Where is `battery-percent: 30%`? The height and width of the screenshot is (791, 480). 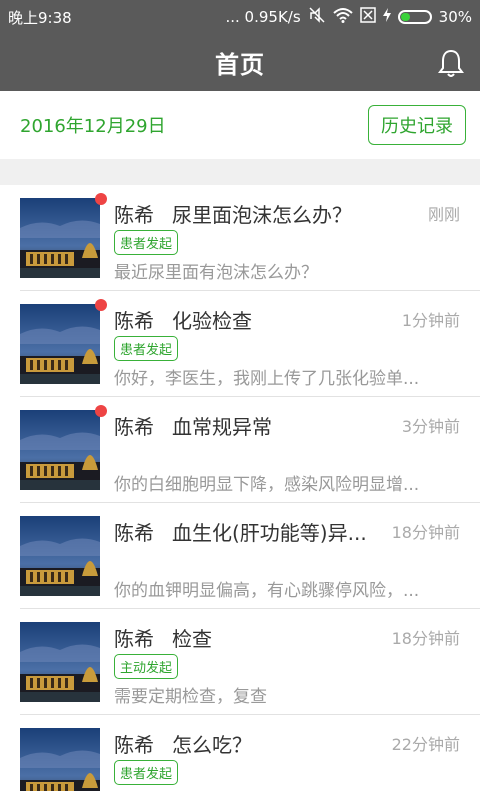 battery-percent: 30% is located at coordinates (455, 17).